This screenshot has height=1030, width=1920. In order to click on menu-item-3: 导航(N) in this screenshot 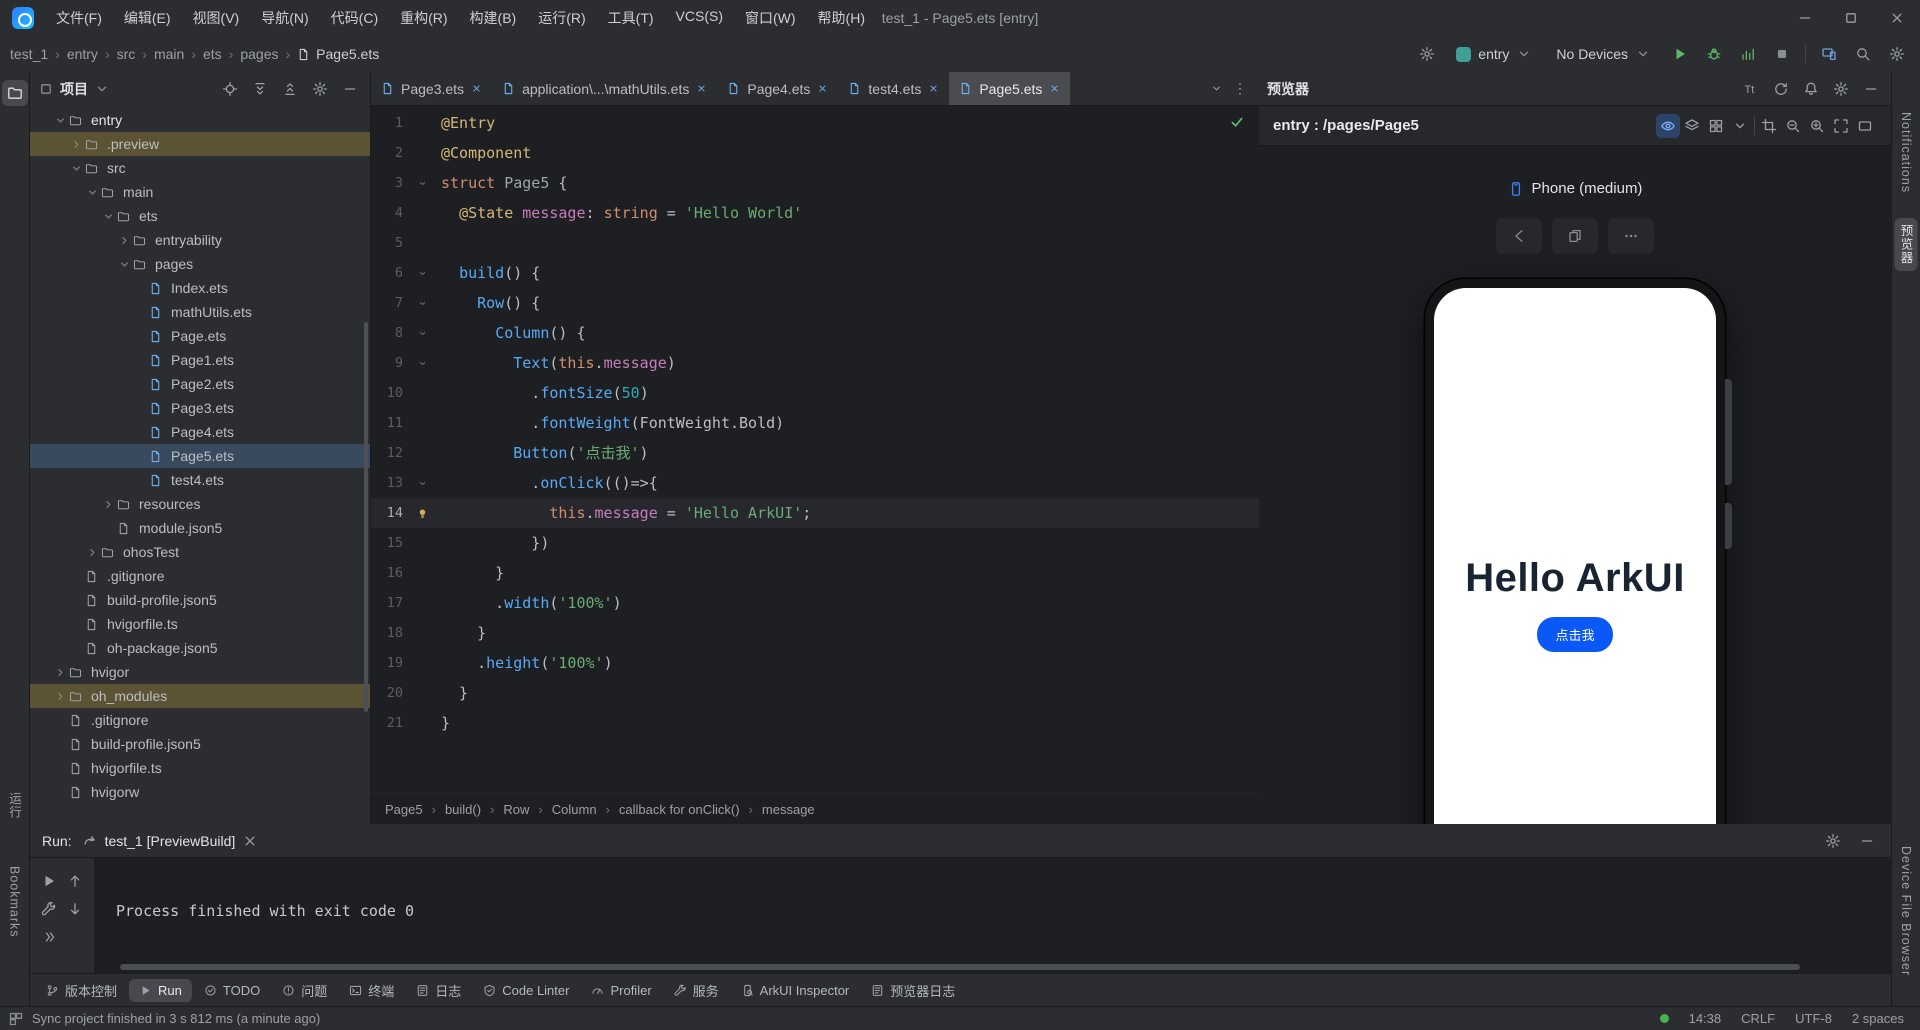, I will do `click(284, 18)`.